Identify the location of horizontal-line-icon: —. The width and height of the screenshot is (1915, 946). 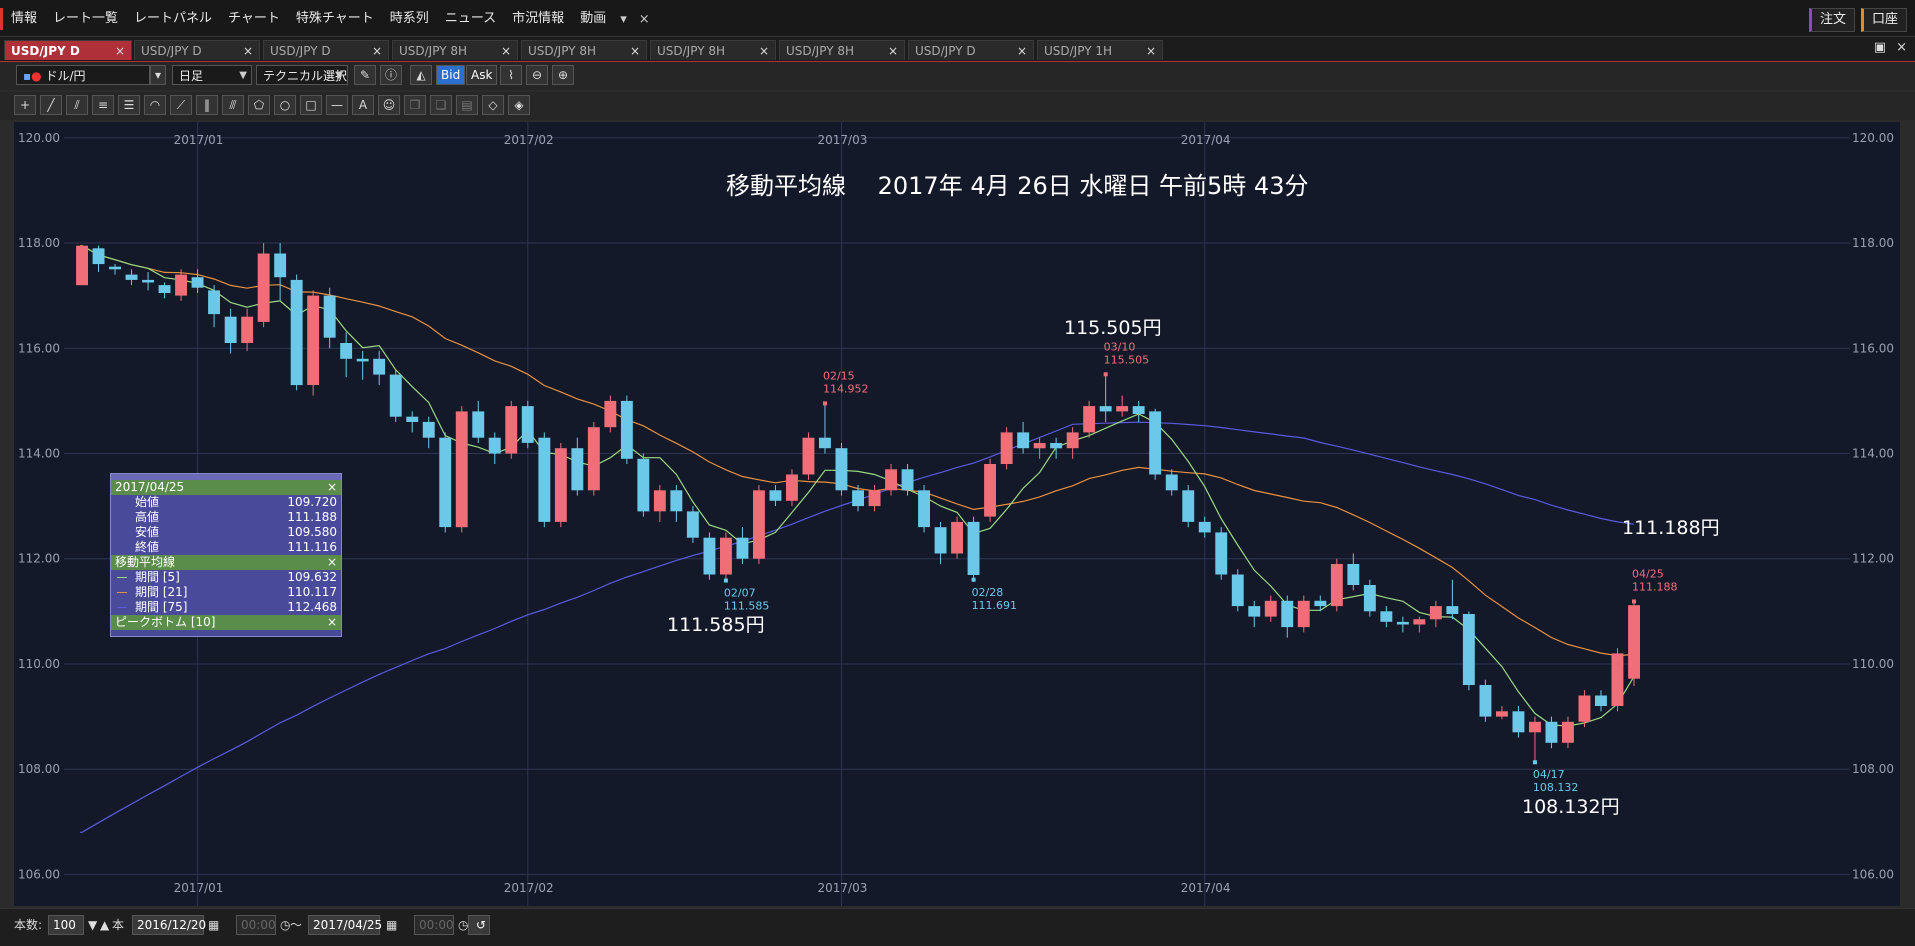
(337, 105).